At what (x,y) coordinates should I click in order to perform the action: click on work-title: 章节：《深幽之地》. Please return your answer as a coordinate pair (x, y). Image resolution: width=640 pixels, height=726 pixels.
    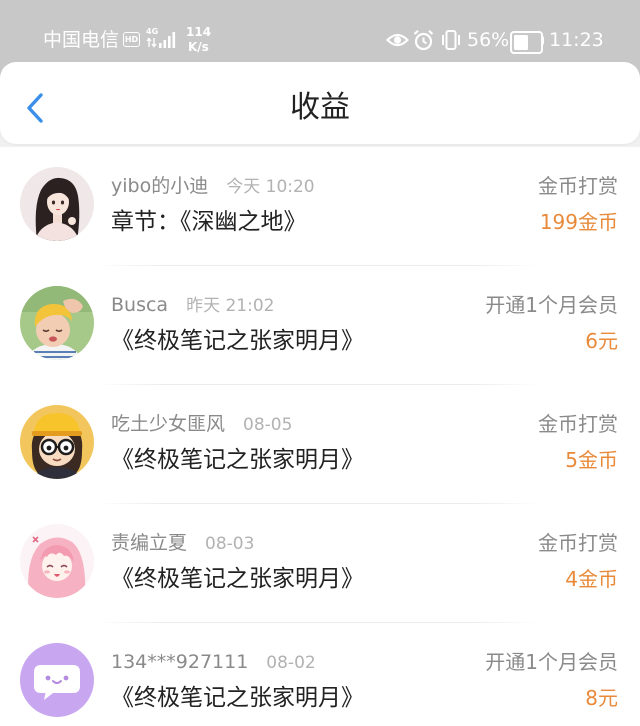
    Looking at the image, I should click on (209, 222).